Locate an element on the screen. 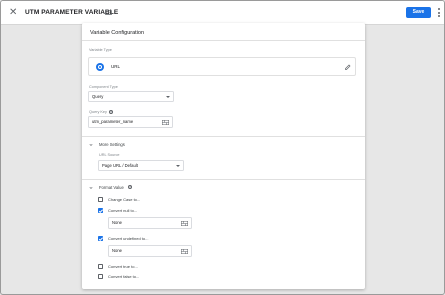 This screenshot has width=445, height=295. variable-type-label: Variable Type is located at coordinates (100, 50).